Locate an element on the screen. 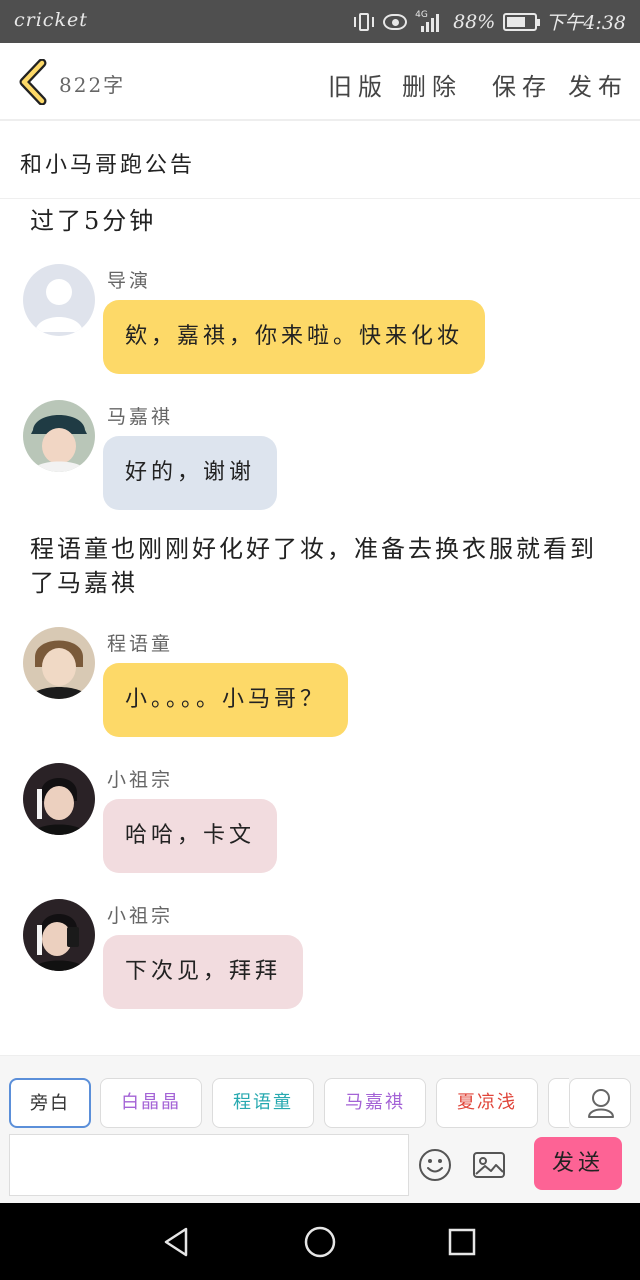 The width and height of the screenshot is (640, 1280). character-chip: 夏凉浅 is located at coordinates (487, 1103).